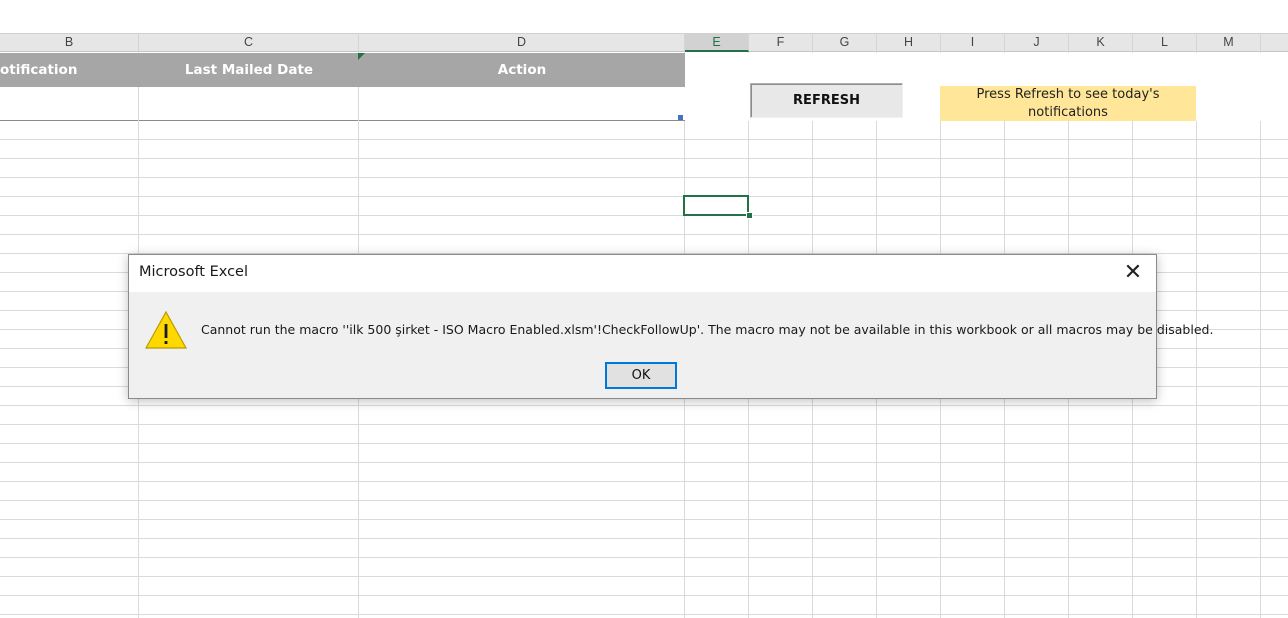 The image size is (1288, 618). I want to click on dialog-titlebar: Microsoft Excel ✕, so click(642, 273).